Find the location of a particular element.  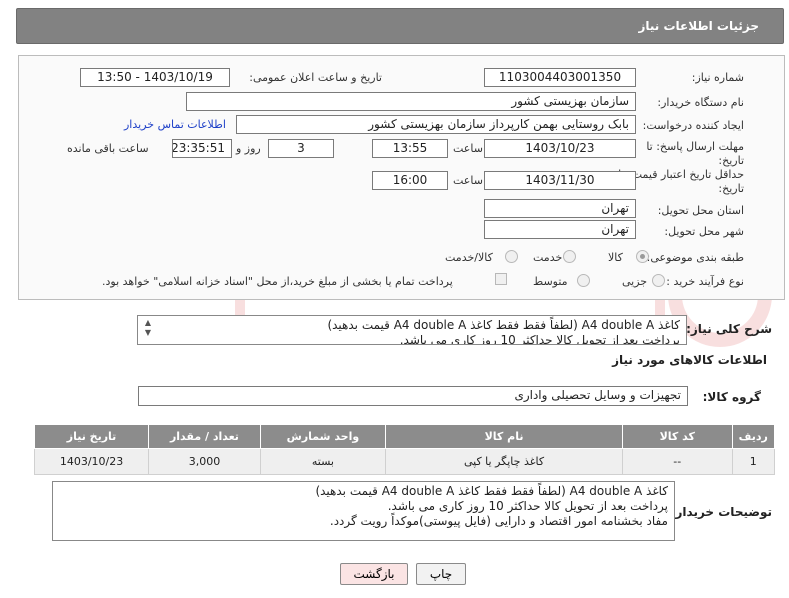

category-service-radio is located at coordinates (569, 256).